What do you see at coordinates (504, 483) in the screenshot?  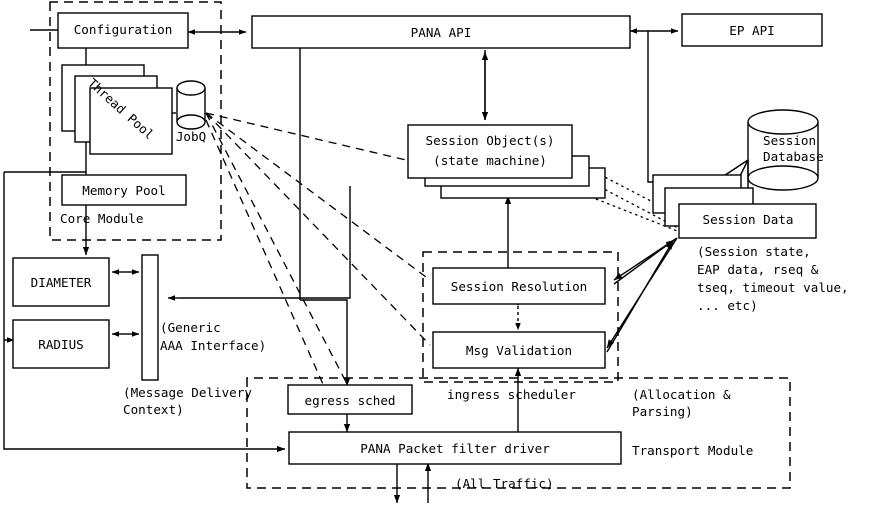 I see `label-all-traffic: (All Traffic)` at bounding box center [504, 483].